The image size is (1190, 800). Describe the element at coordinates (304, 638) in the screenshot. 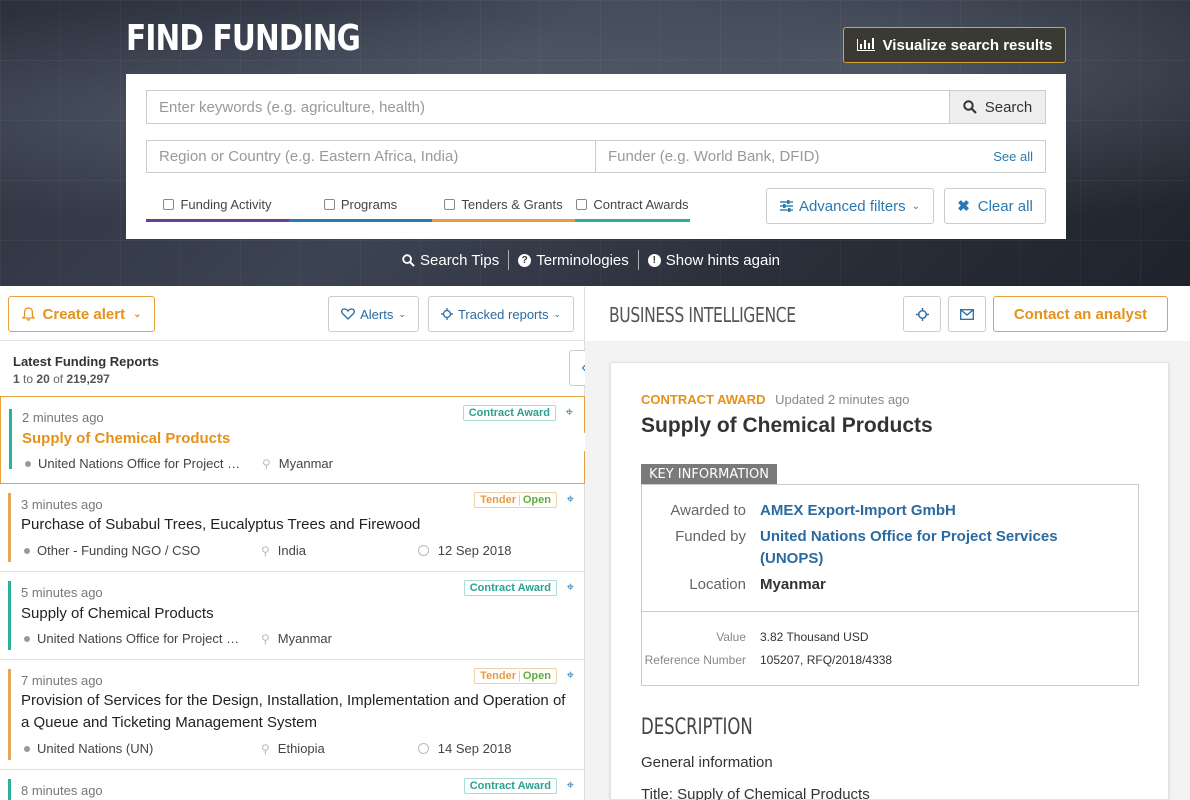

I see `item-location: Myanmar` at that location.